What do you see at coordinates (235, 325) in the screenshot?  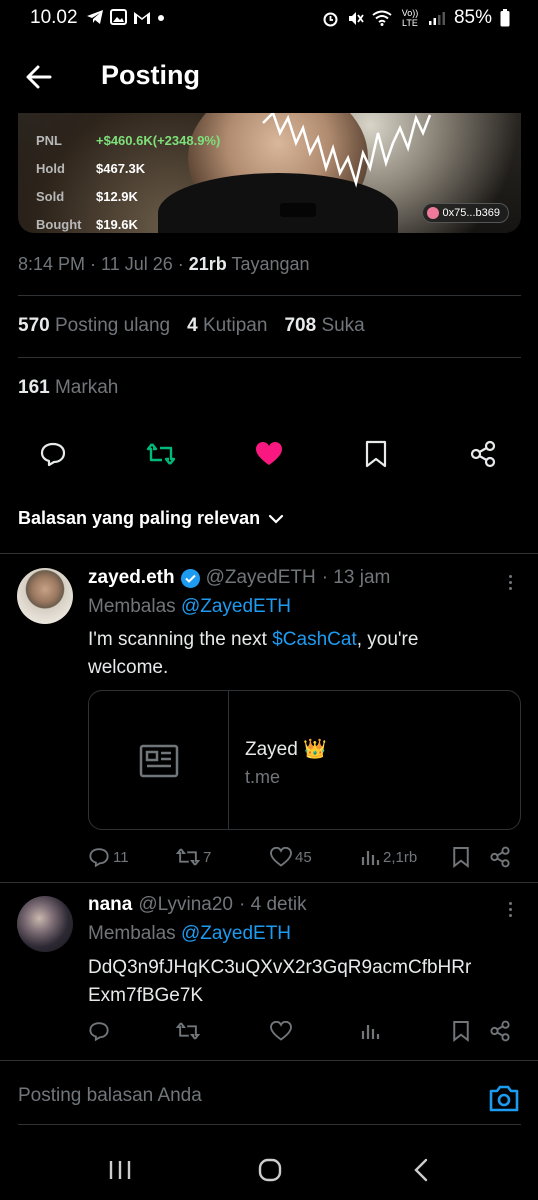 I see `quotes-label: Kutipan` at bounding box center [235, 325].